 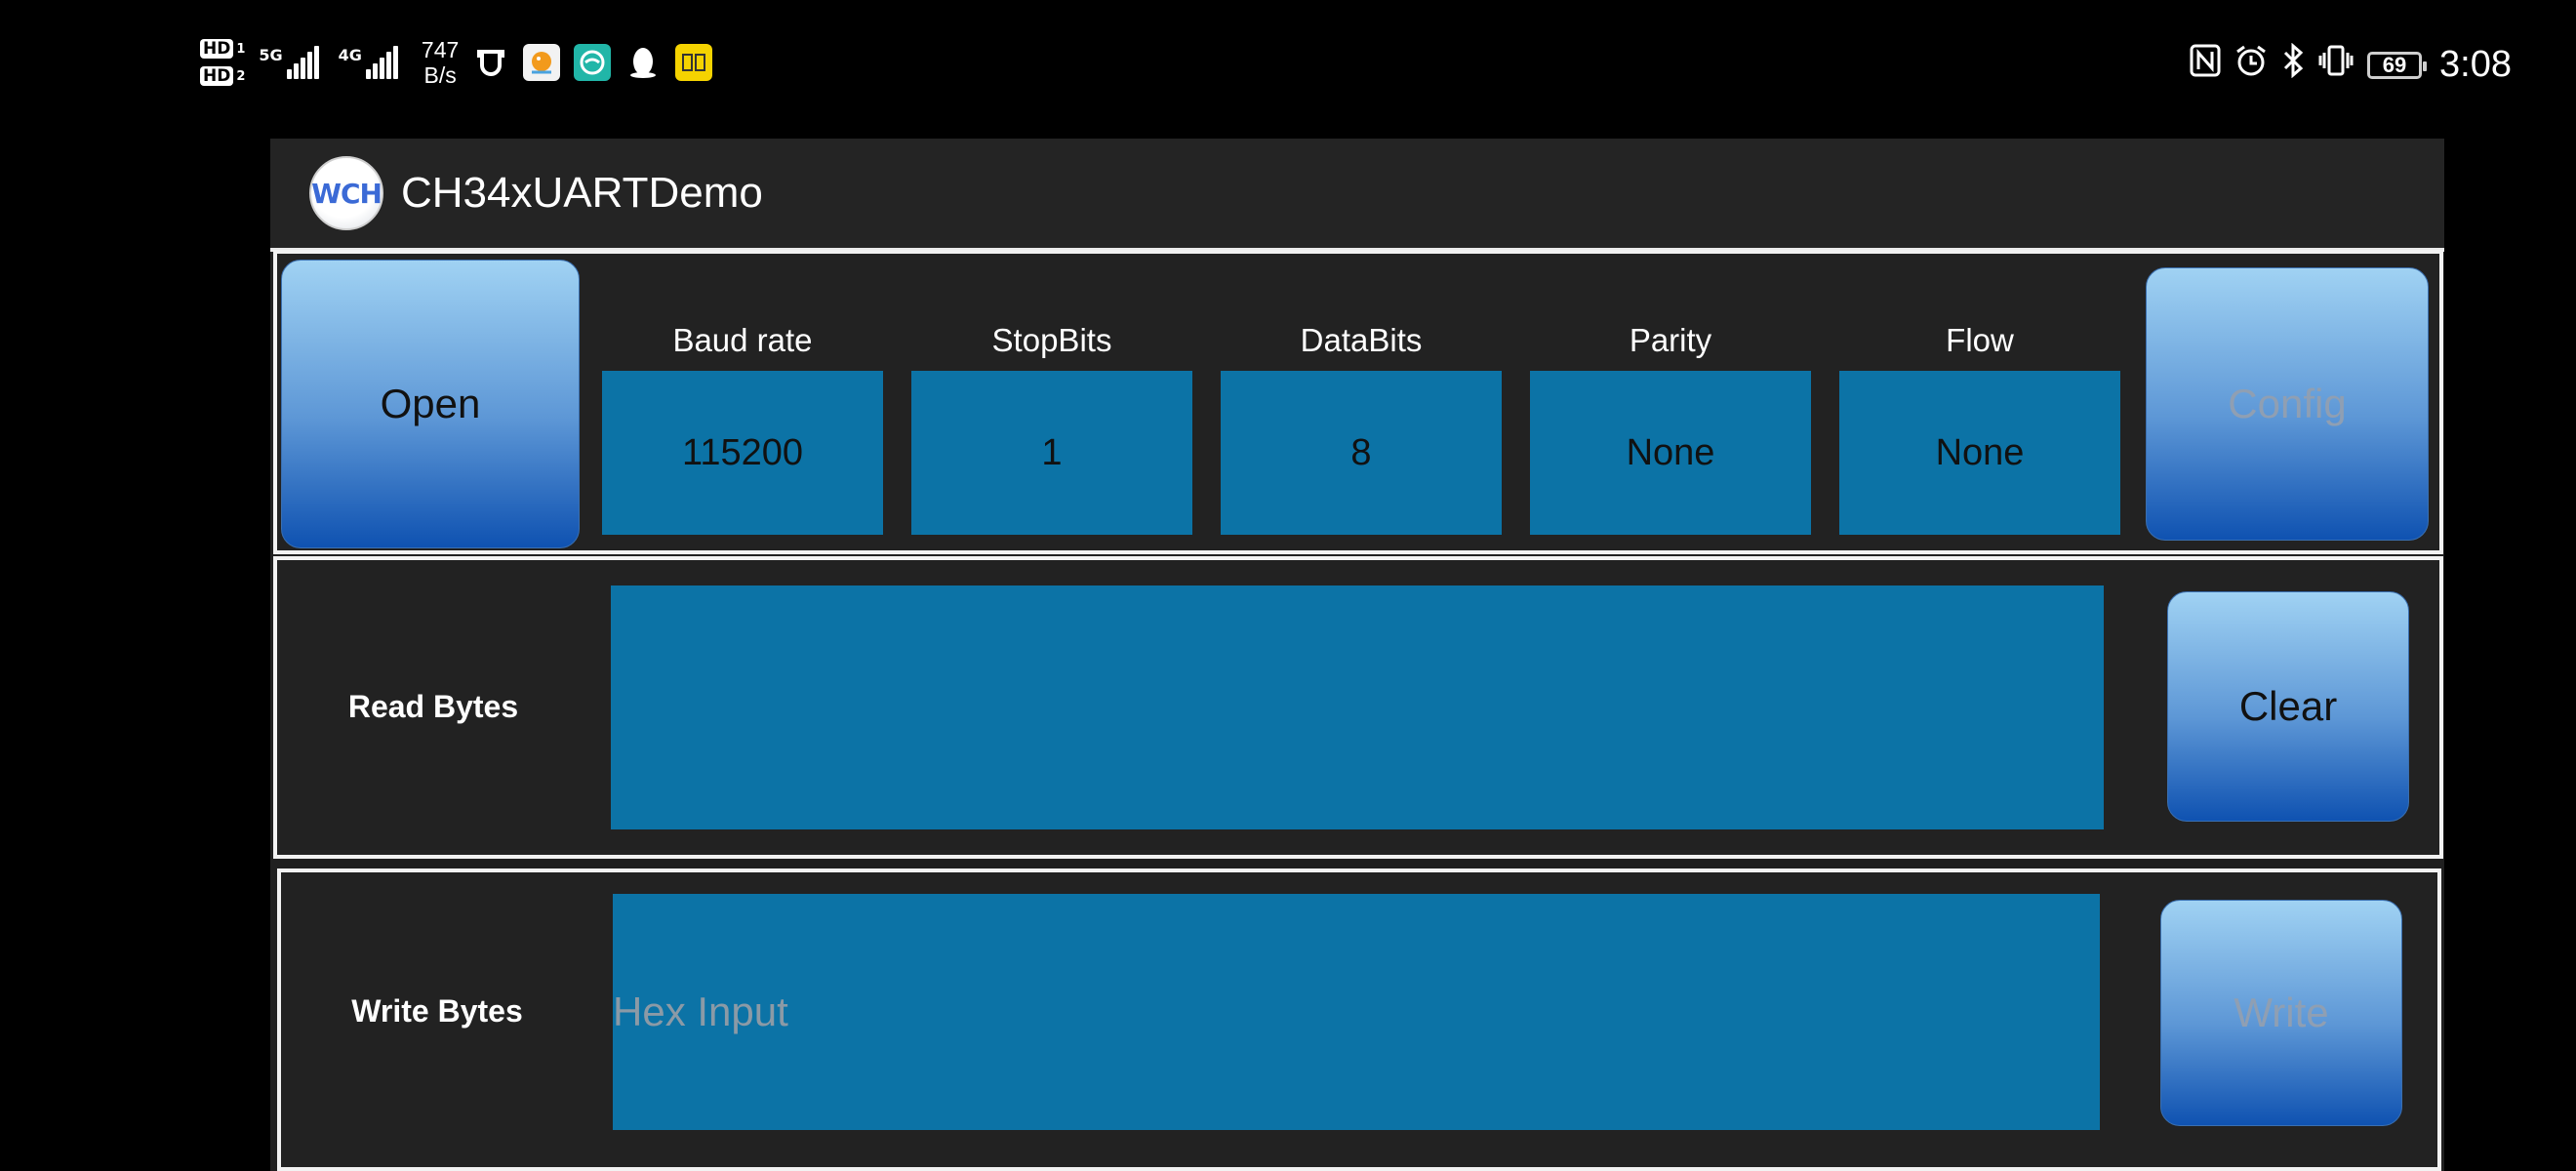 I want to click on baud-rate-select: 115200, so click(x=742, y=453).